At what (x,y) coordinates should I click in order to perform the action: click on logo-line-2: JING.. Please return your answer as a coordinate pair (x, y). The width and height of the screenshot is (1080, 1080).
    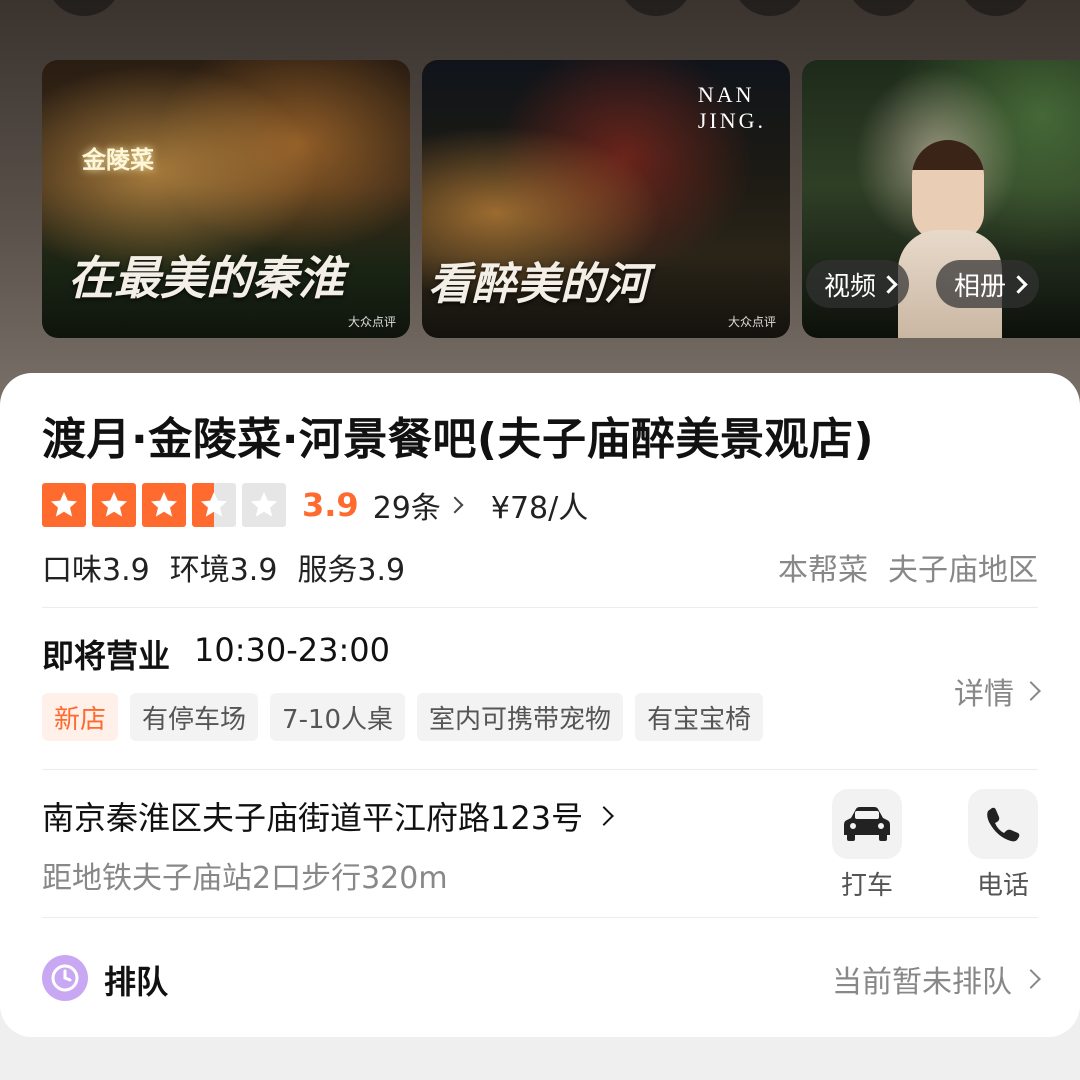
    Looking at the image, I should click on (731, 120).